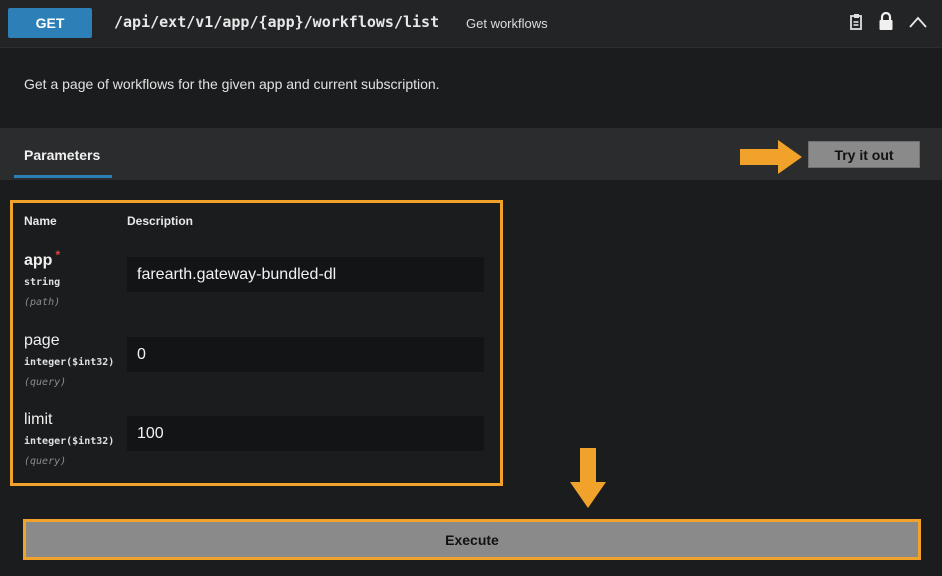  What do you see at coordinates (69, 441) in the screenshot?
I see `param-type-limit: integer($int32)` at bounding box center [69, 441].